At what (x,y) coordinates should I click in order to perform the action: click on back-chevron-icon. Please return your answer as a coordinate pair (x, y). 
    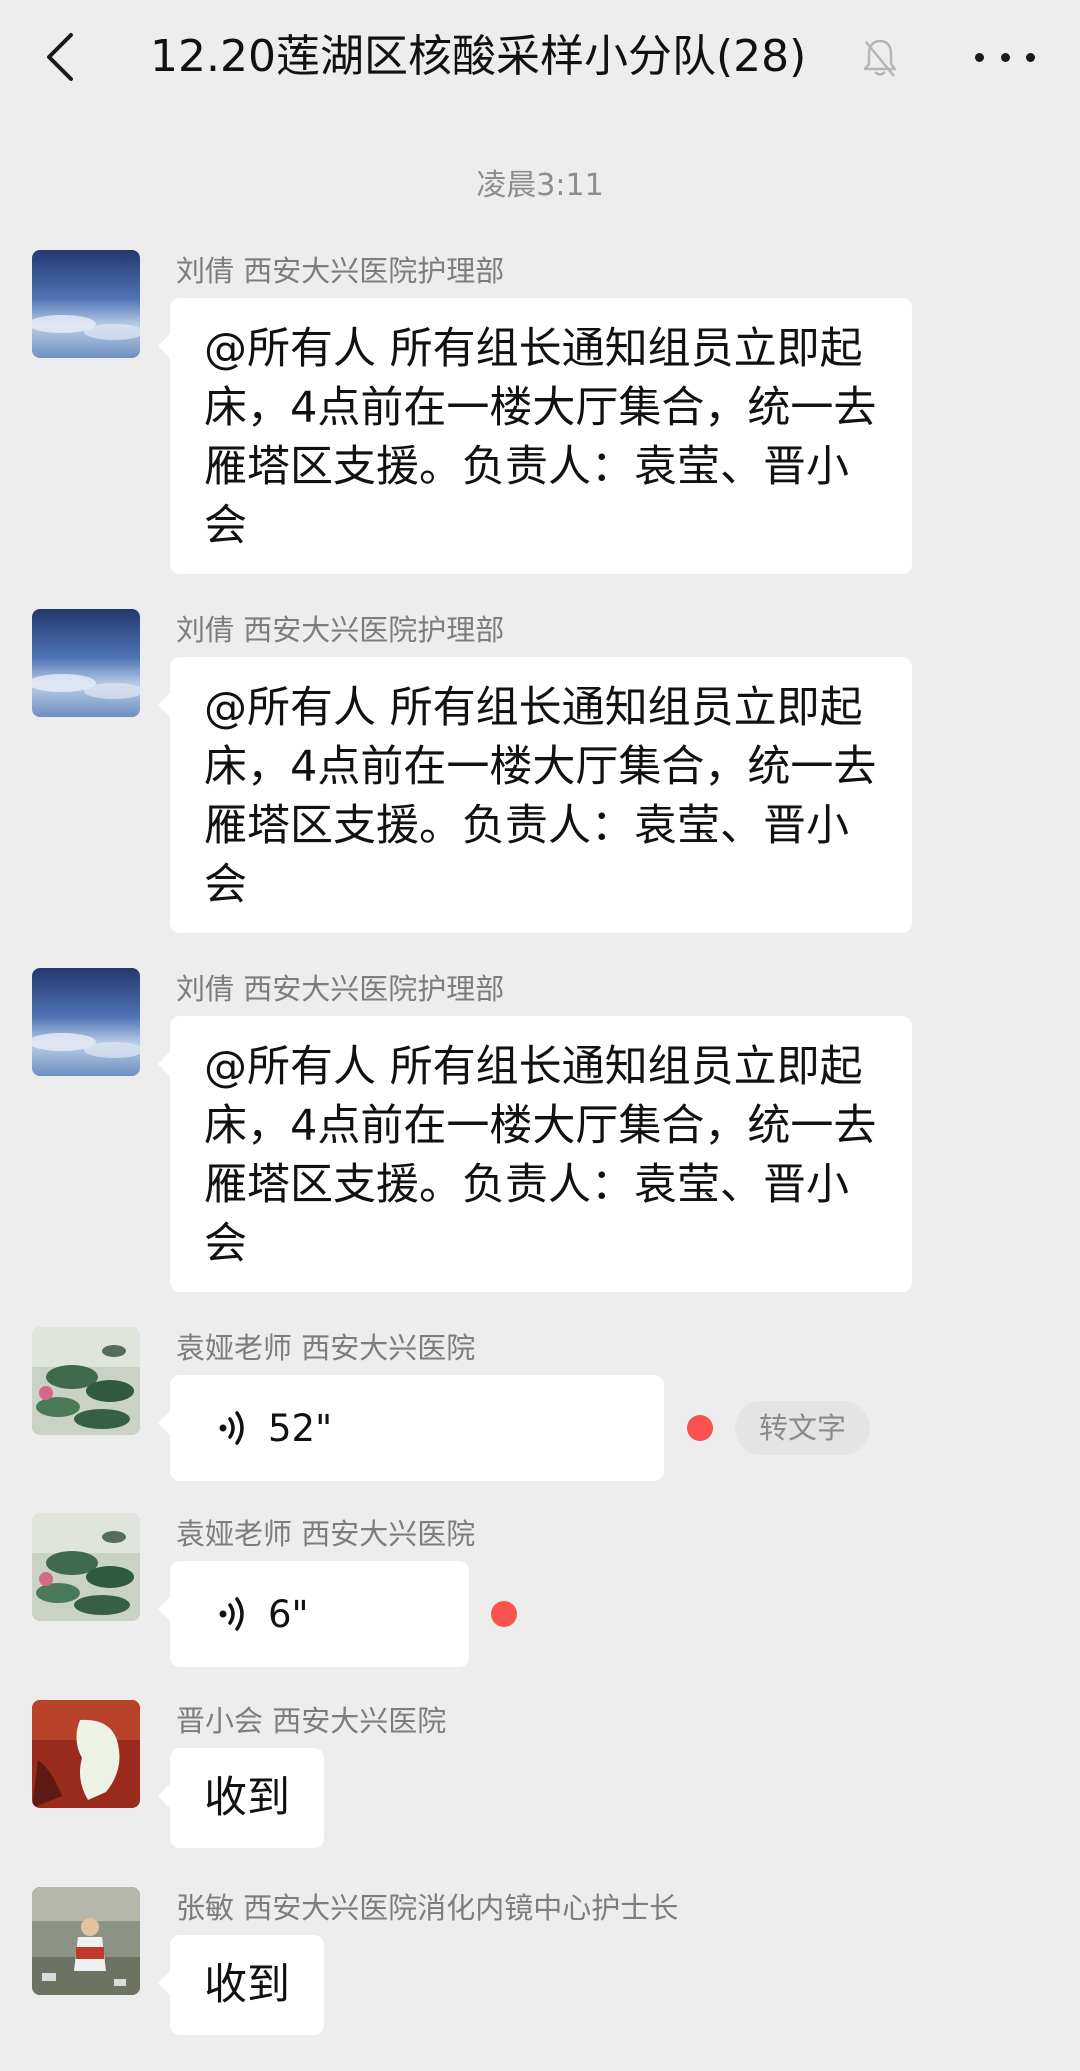
    Looking at the image, I should click on (60, 57).